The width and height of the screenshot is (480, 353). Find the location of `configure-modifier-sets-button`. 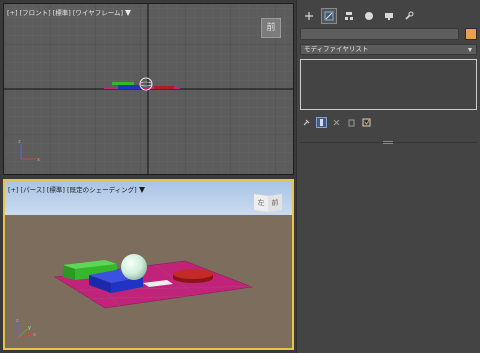

configure-modifier-sets-button is located at coordinates (366, 122).